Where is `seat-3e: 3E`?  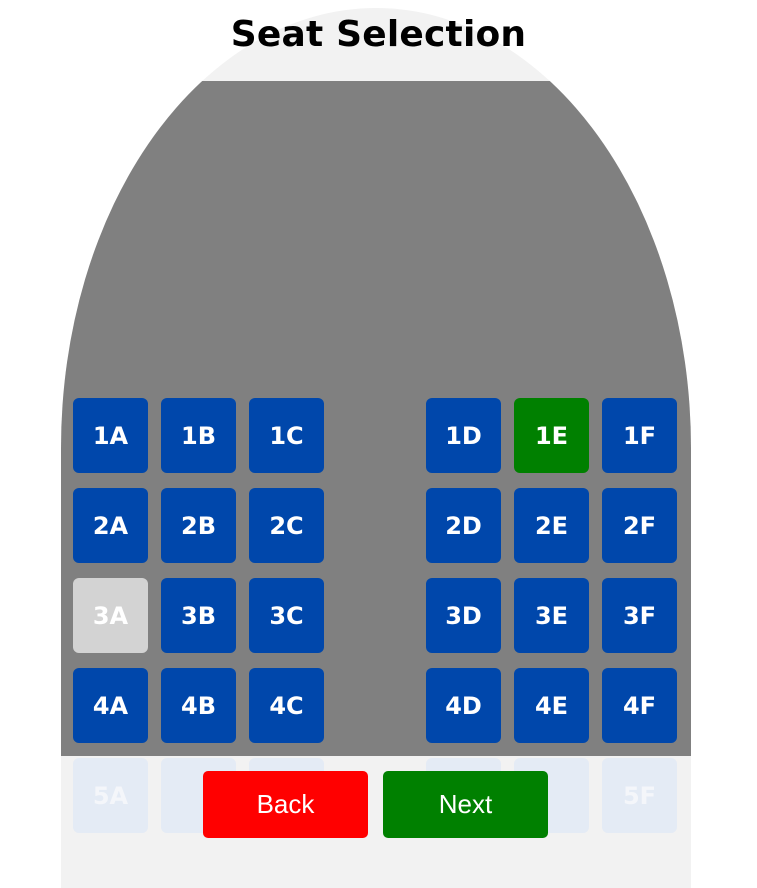
seat-3e: 3E is located at coordinates (551, 615).